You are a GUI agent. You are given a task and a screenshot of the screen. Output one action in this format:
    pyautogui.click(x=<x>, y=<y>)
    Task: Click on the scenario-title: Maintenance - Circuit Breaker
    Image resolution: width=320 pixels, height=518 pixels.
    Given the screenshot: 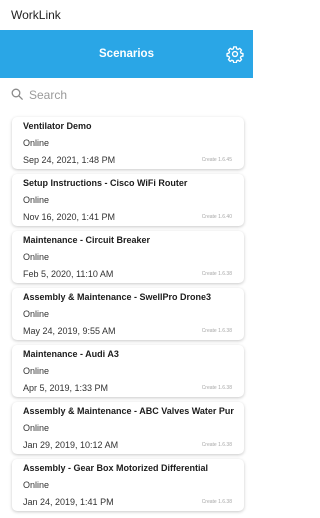 What is the action you would take?
    pyautogui.click(x=87, y=240)
    